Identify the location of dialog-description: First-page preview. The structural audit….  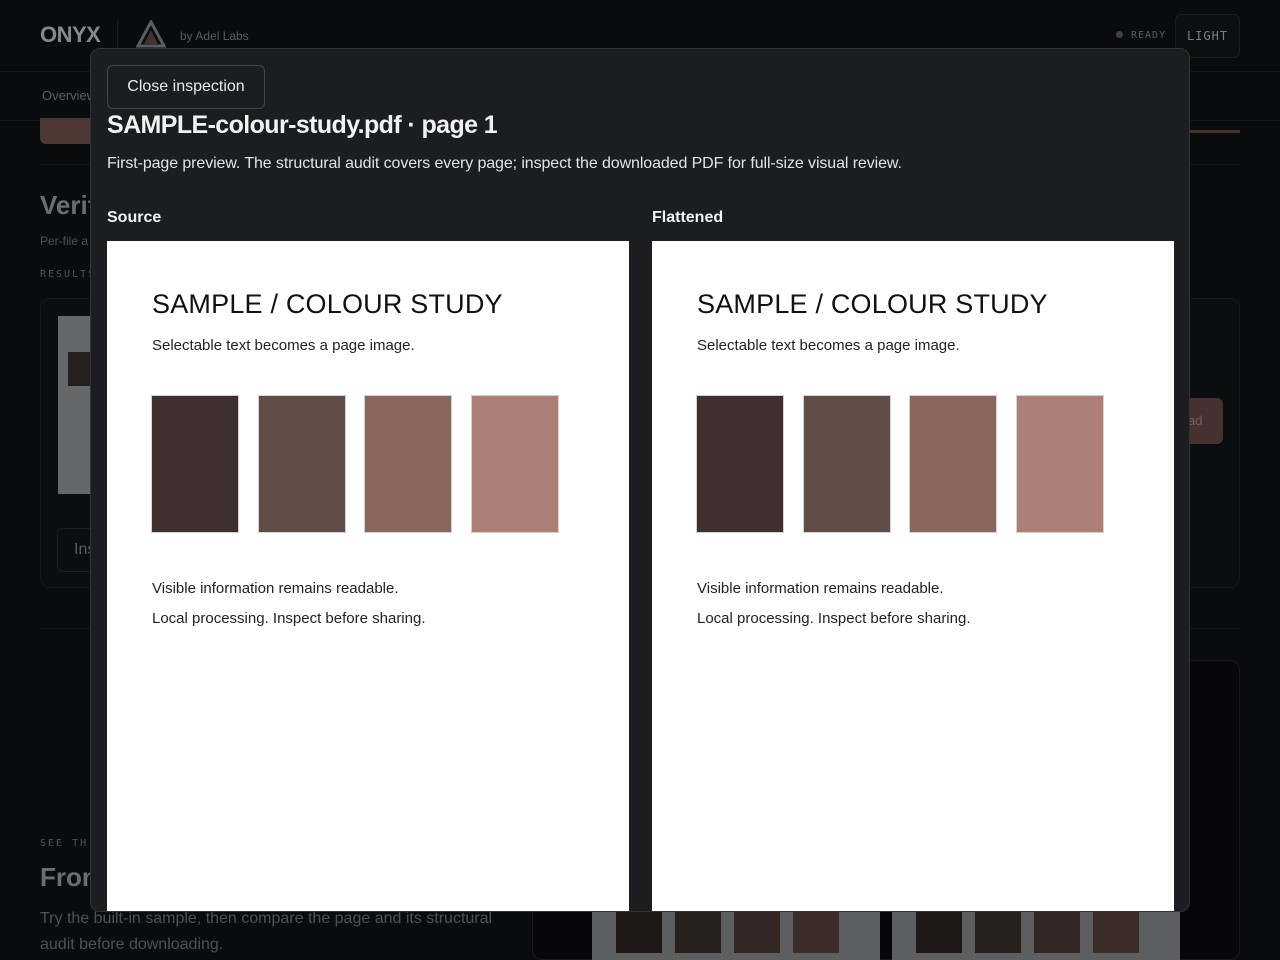
(504, 163).